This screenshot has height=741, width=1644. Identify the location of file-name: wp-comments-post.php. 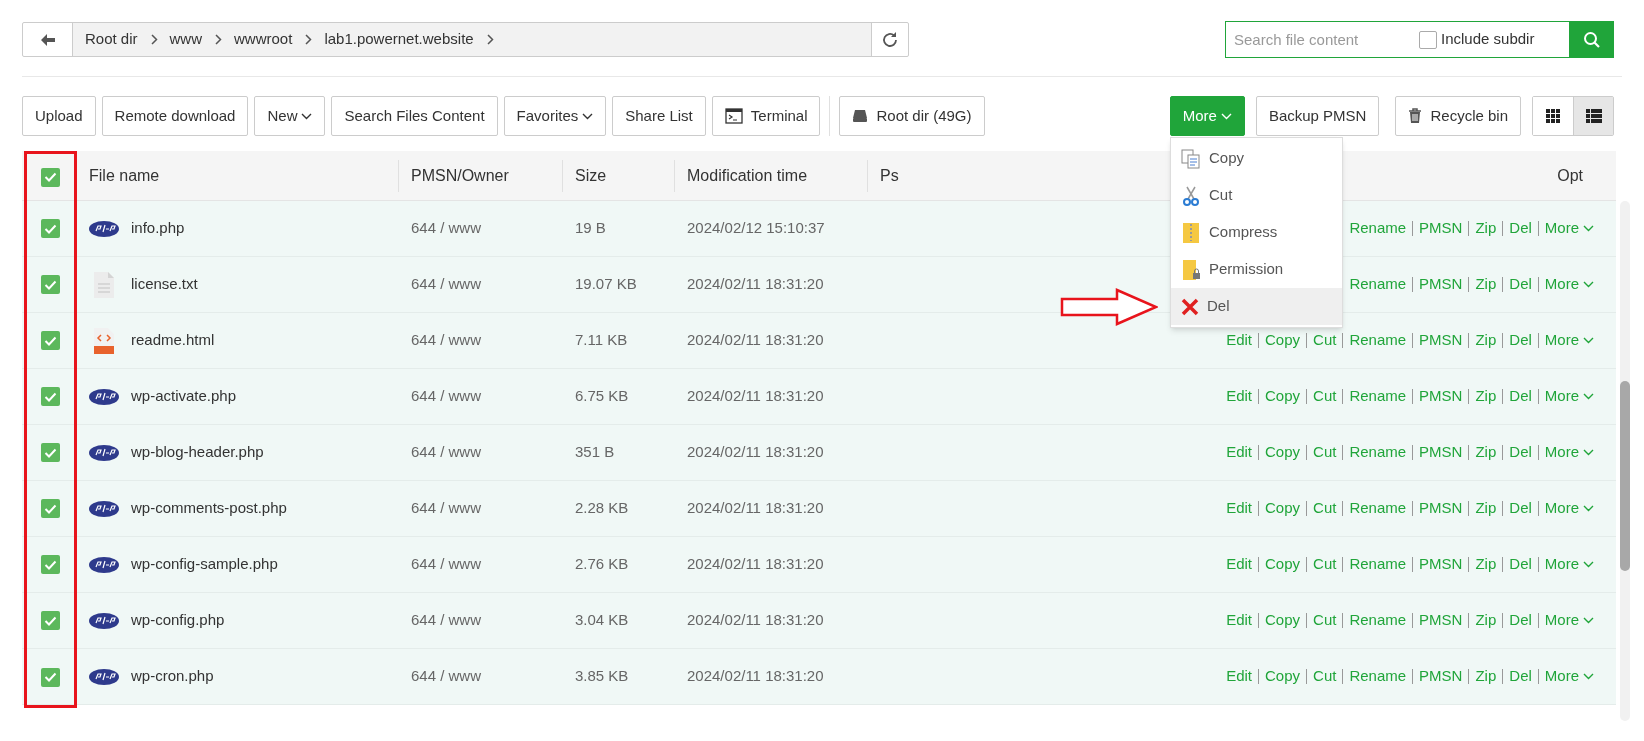
(209, 508).